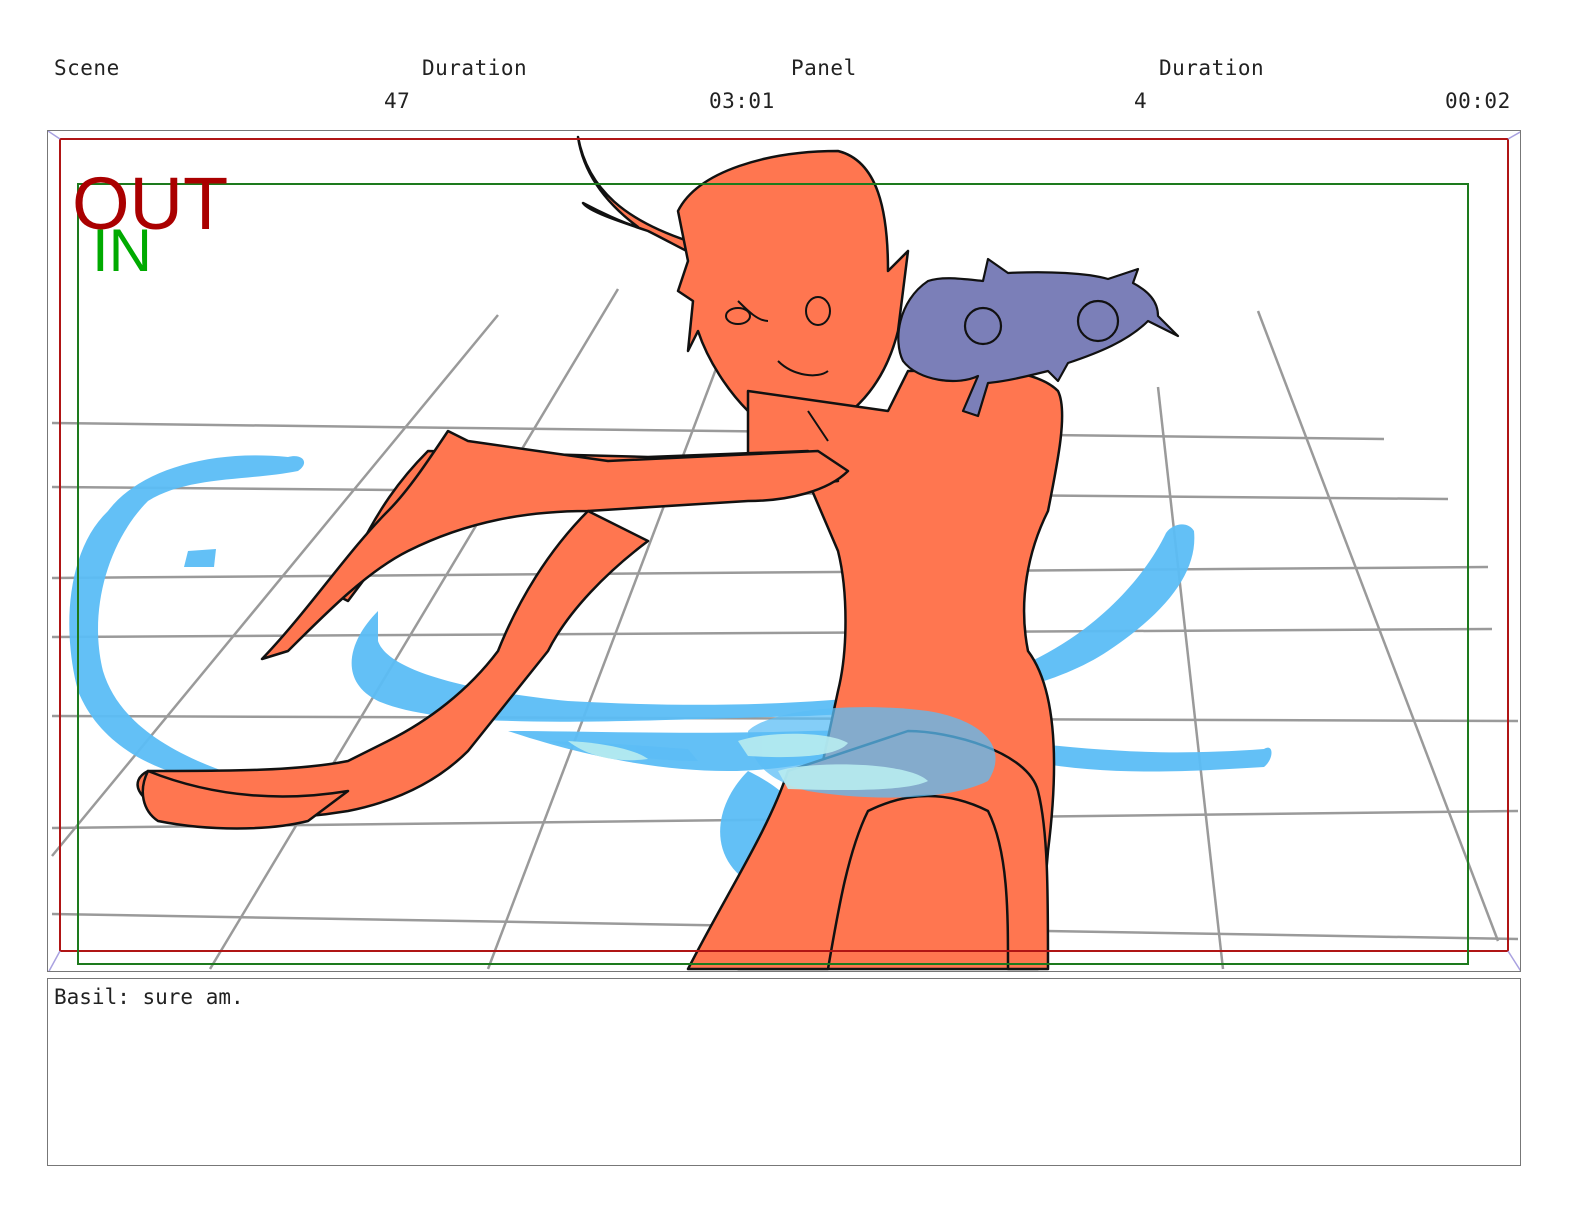  Describe the element at coordinates (1478, 101) in the screenshot. I see `panel-duration-value: 00:02` at that location.